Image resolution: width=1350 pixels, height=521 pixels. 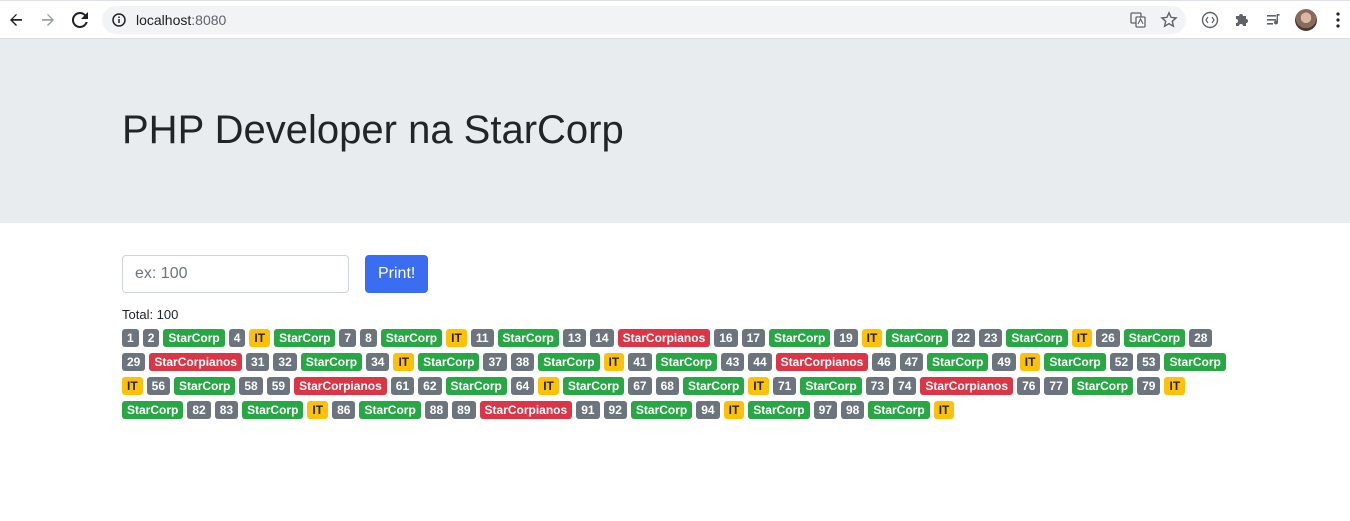 I want to click on number-badge: 59, so click(x=278, y=386).